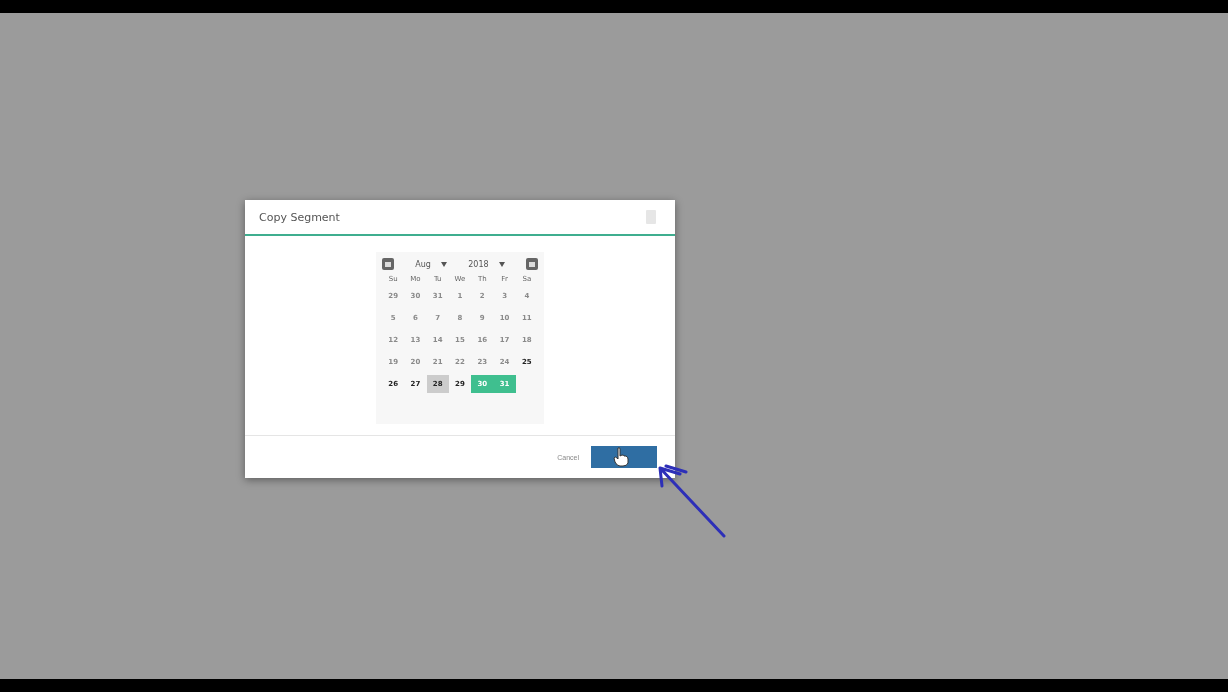  I want to click on dialog-title: Copy Segment, so click(299, 217).